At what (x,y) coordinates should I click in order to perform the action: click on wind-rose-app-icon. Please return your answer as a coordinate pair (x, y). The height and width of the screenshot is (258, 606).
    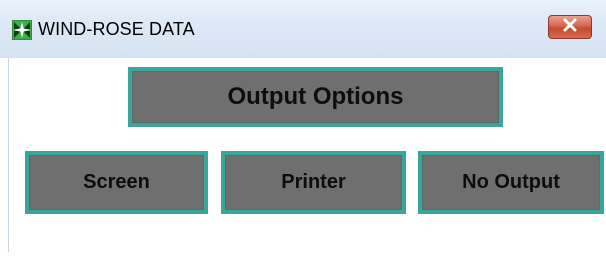
    Looking at the image, I should click on (22, 30).